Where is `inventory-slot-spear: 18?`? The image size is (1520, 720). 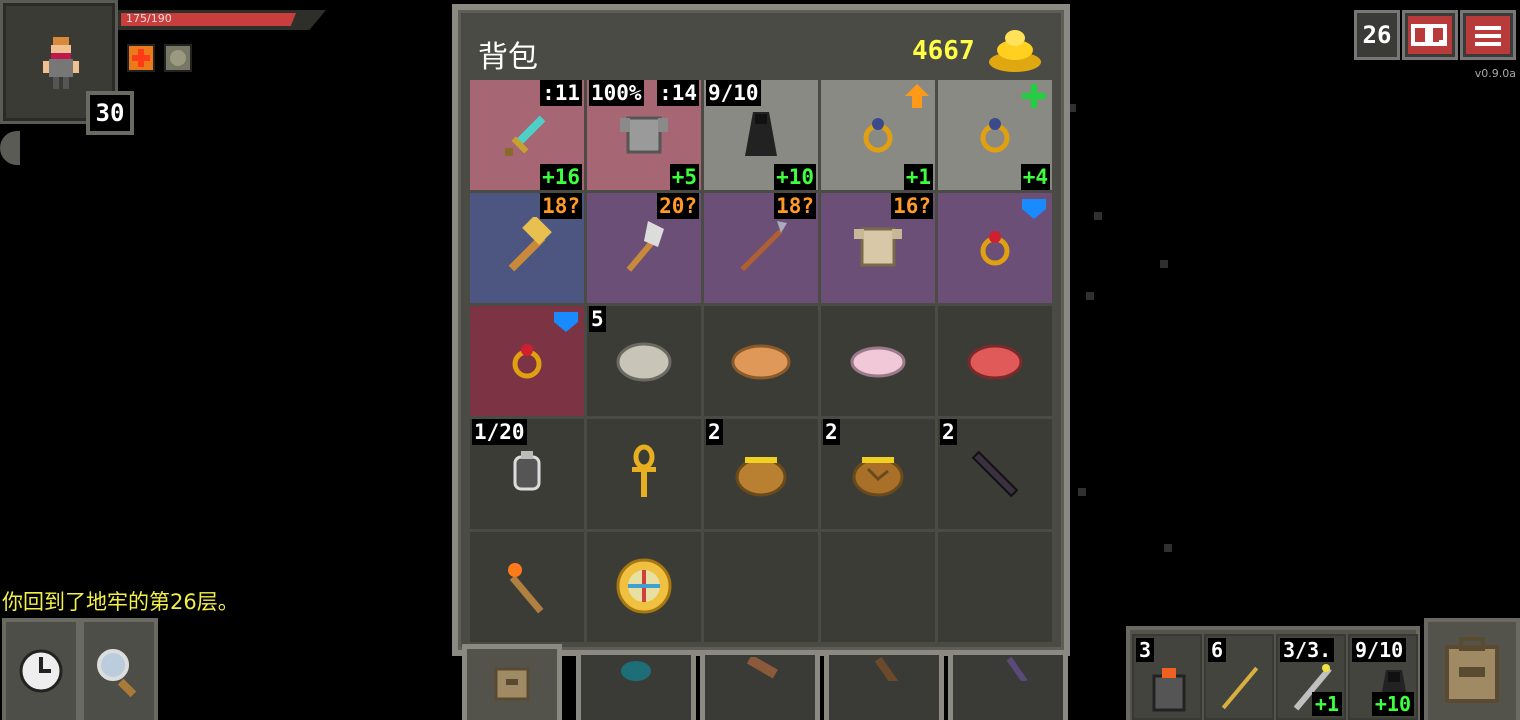 inventory-slot-spear: 18? is located at coordinates (761, 248).